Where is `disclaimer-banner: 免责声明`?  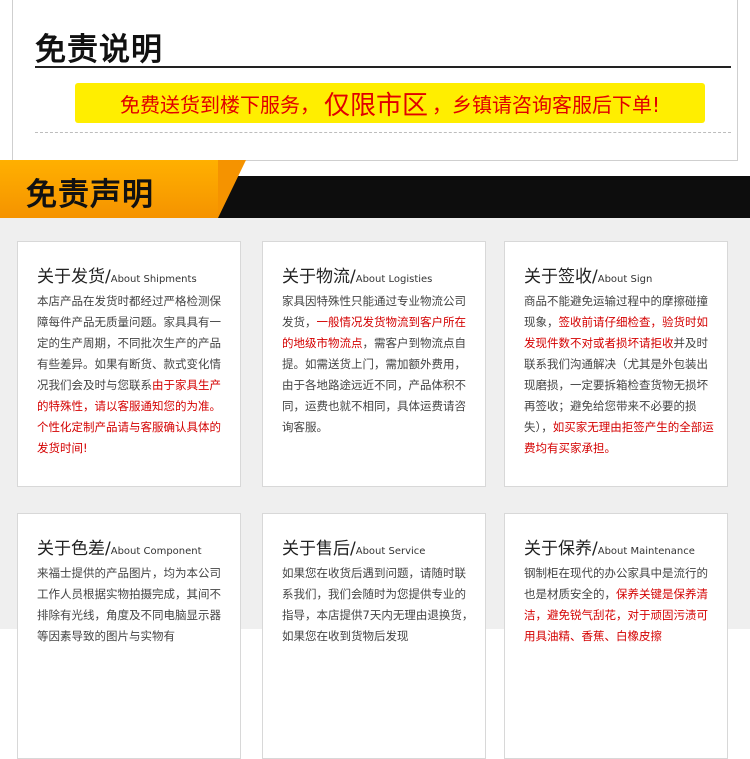
disclaimer-banner: 免责声明 is located at coordinates (375, 189).